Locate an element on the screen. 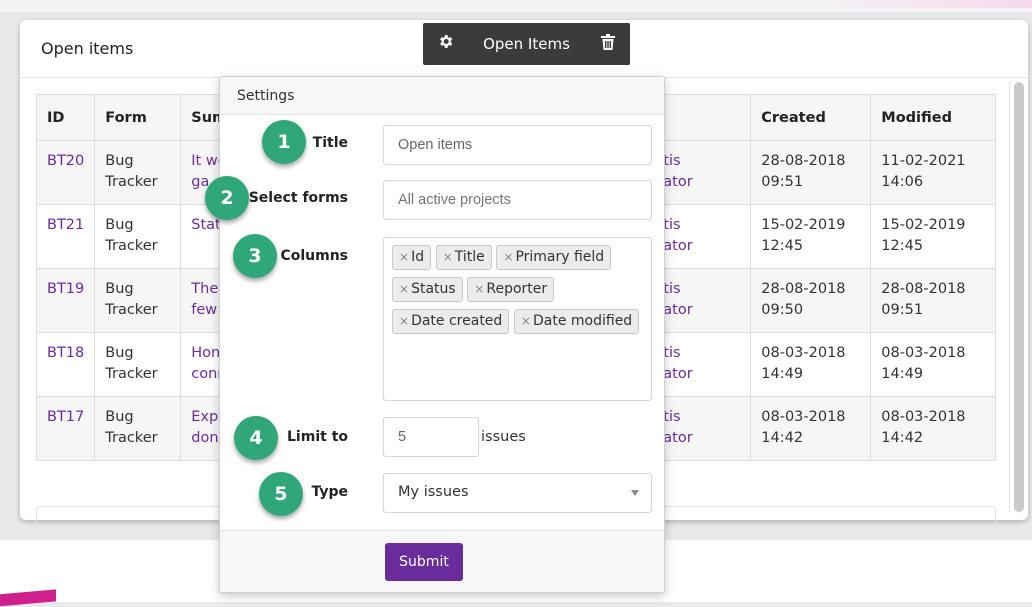 Image resolution: width=1032 pixels, height=607 pixels. modified-time: 14:49 is located at coordinates (902, 374).